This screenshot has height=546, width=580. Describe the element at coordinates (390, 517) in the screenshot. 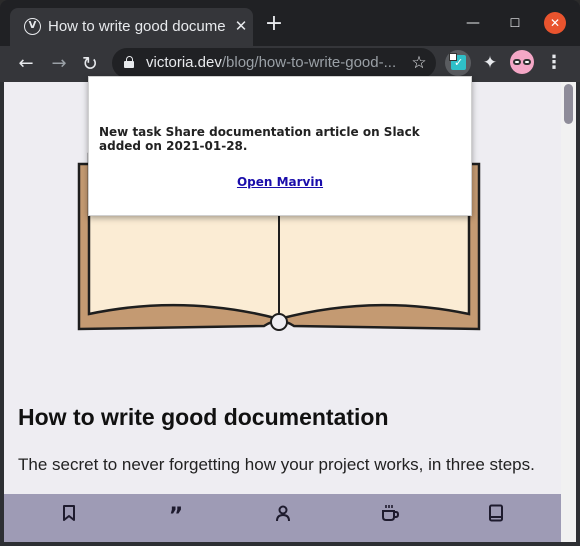

I see `coffee-icon` at that location.